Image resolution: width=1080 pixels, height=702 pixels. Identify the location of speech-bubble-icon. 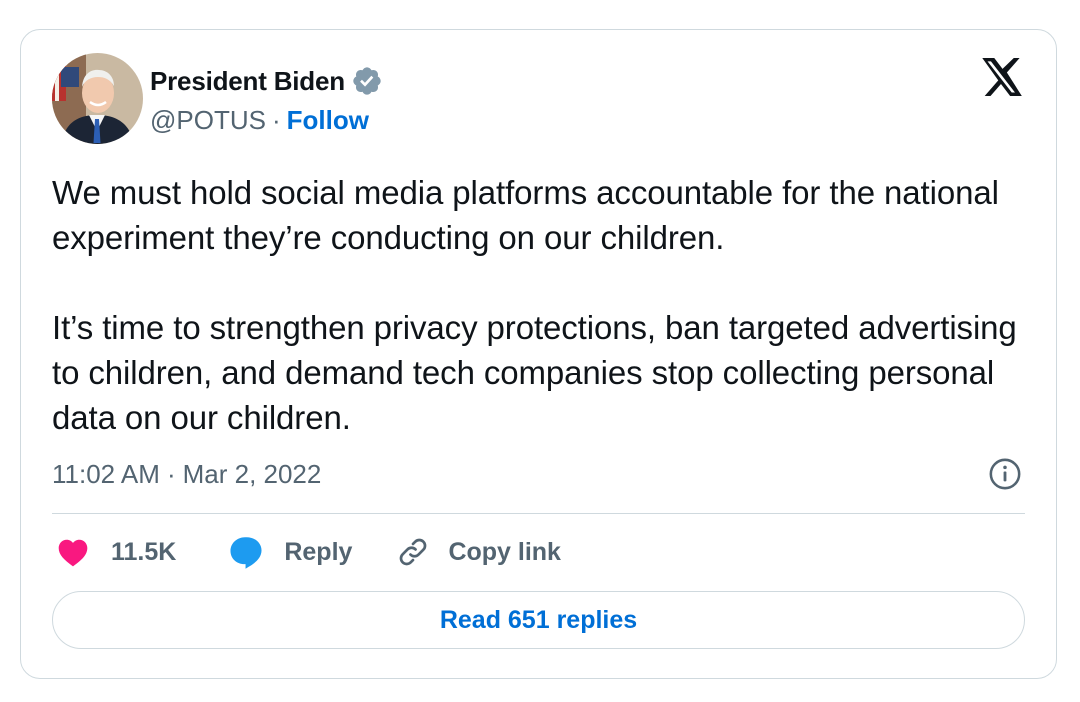
(246, 553).